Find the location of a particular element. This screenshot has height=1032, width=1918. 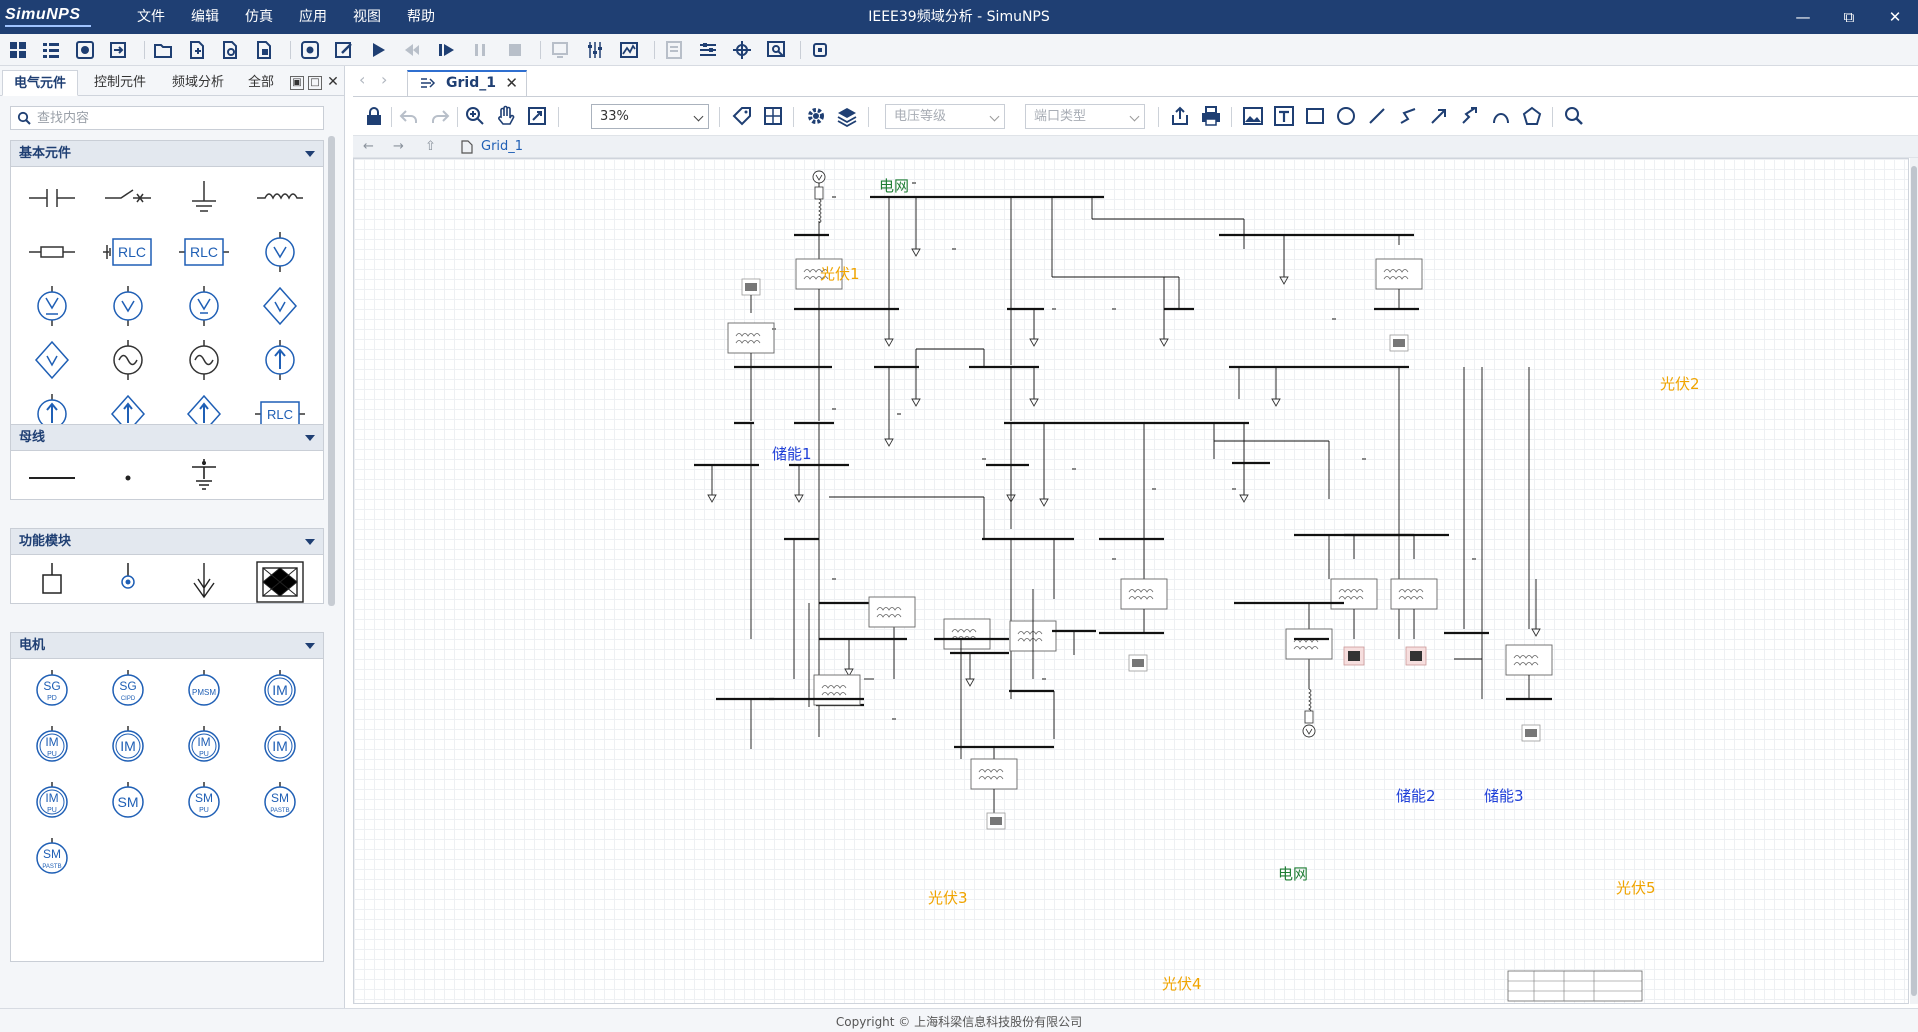

switch-icon is located at coordinates (128, 198).